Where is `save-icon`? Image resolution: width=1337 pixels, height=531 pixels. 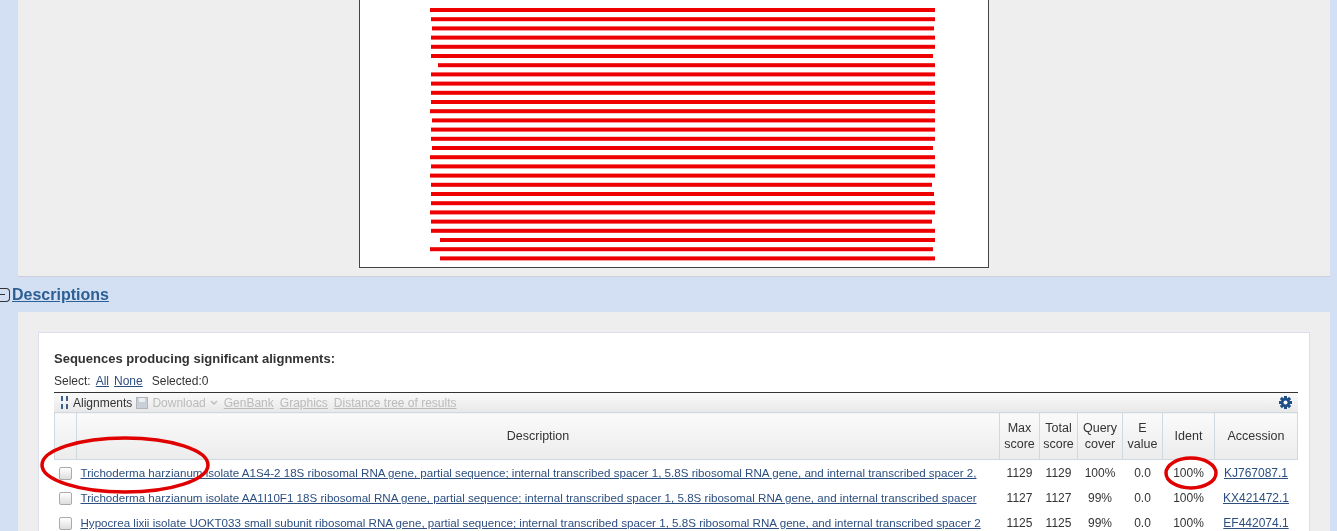
save-icon is located at coordinates (142, 402).